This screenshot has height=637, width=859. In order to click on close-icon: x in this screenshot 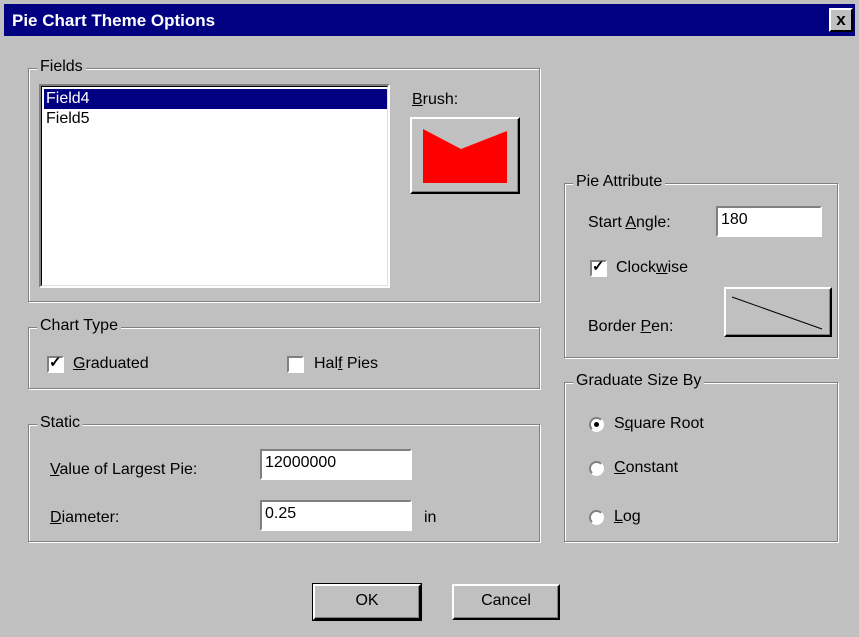, I will do `click(841, 20)`.